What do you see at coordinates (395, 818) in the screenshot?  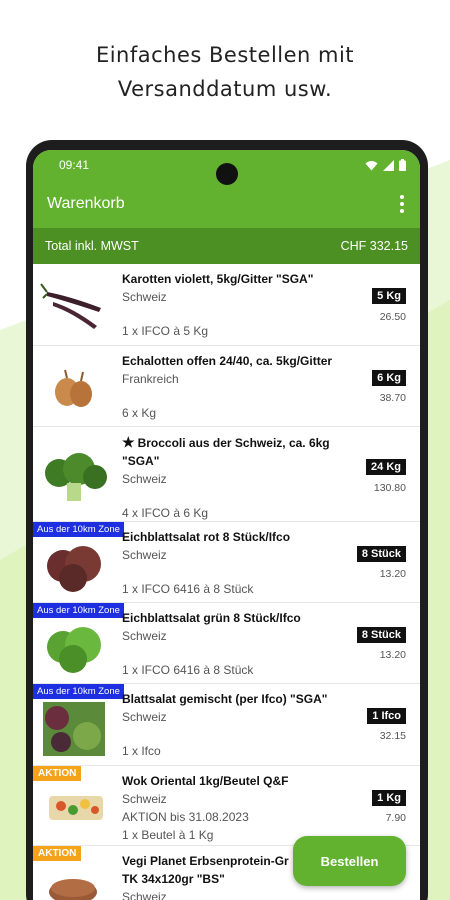 I see `item-price: 7.90` at bounding box center [395, 818].